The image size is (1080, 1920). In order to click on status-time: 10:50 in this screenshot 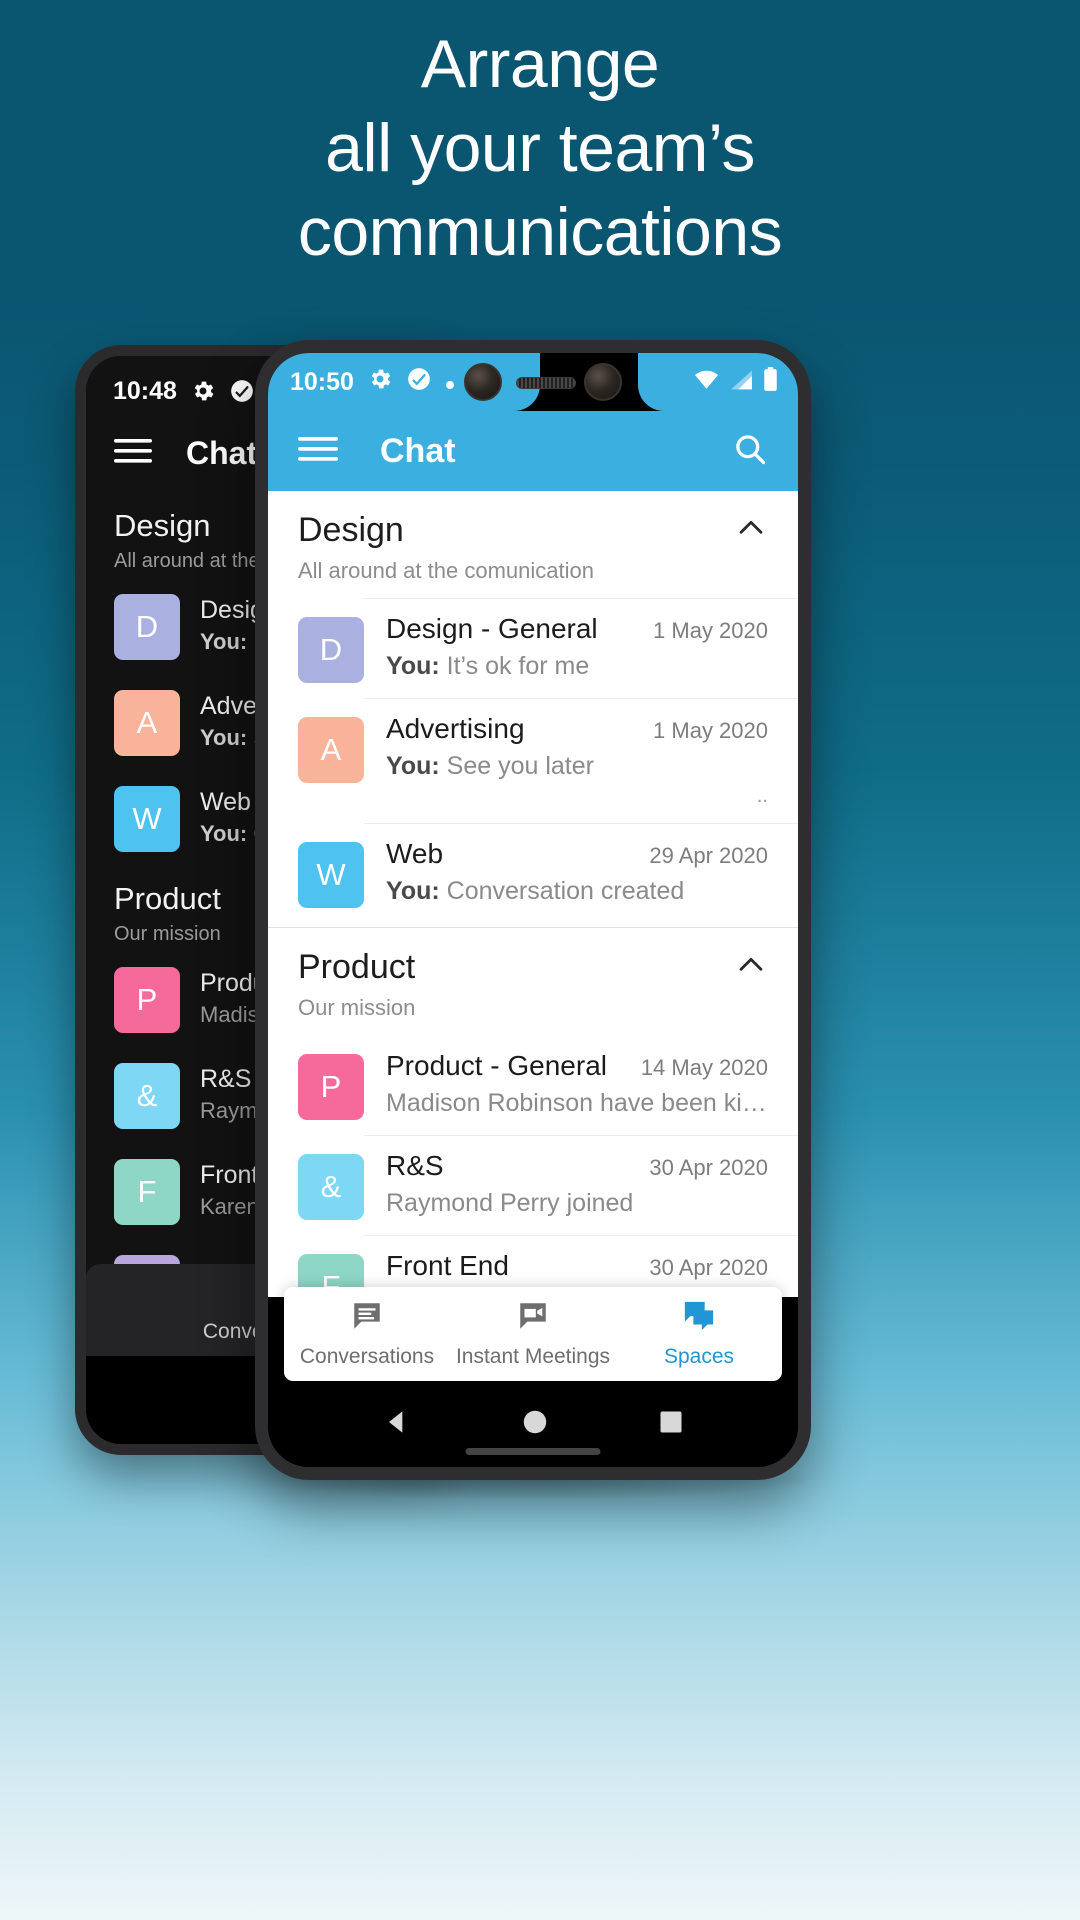, I will do `click(322, 381)`.